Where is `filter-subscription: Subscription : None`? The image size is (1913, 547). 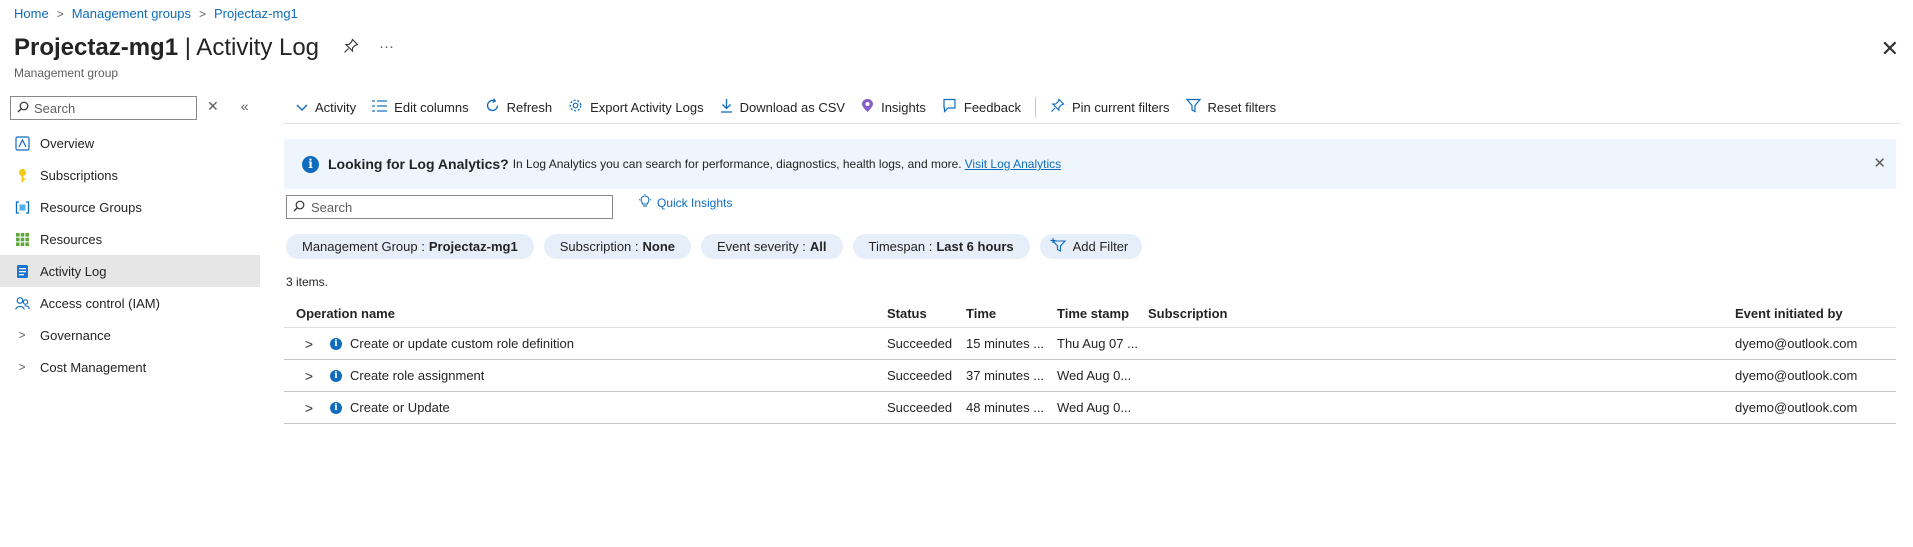
filter-subscription: Subscription : None is located at coordinates (617, 246).